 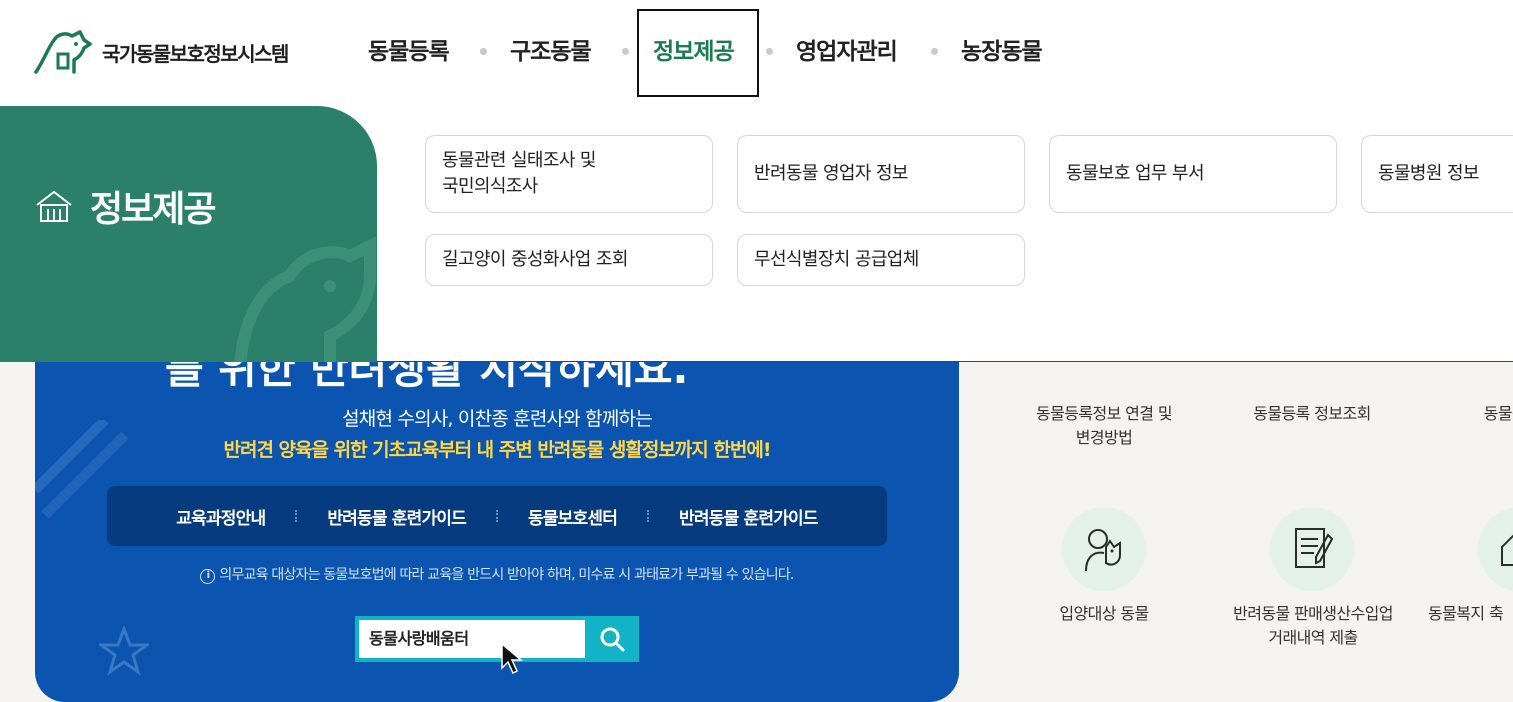 I want to click on quick-link-label: 동물등록정보 연결 및, so click(x=1104, y=413).